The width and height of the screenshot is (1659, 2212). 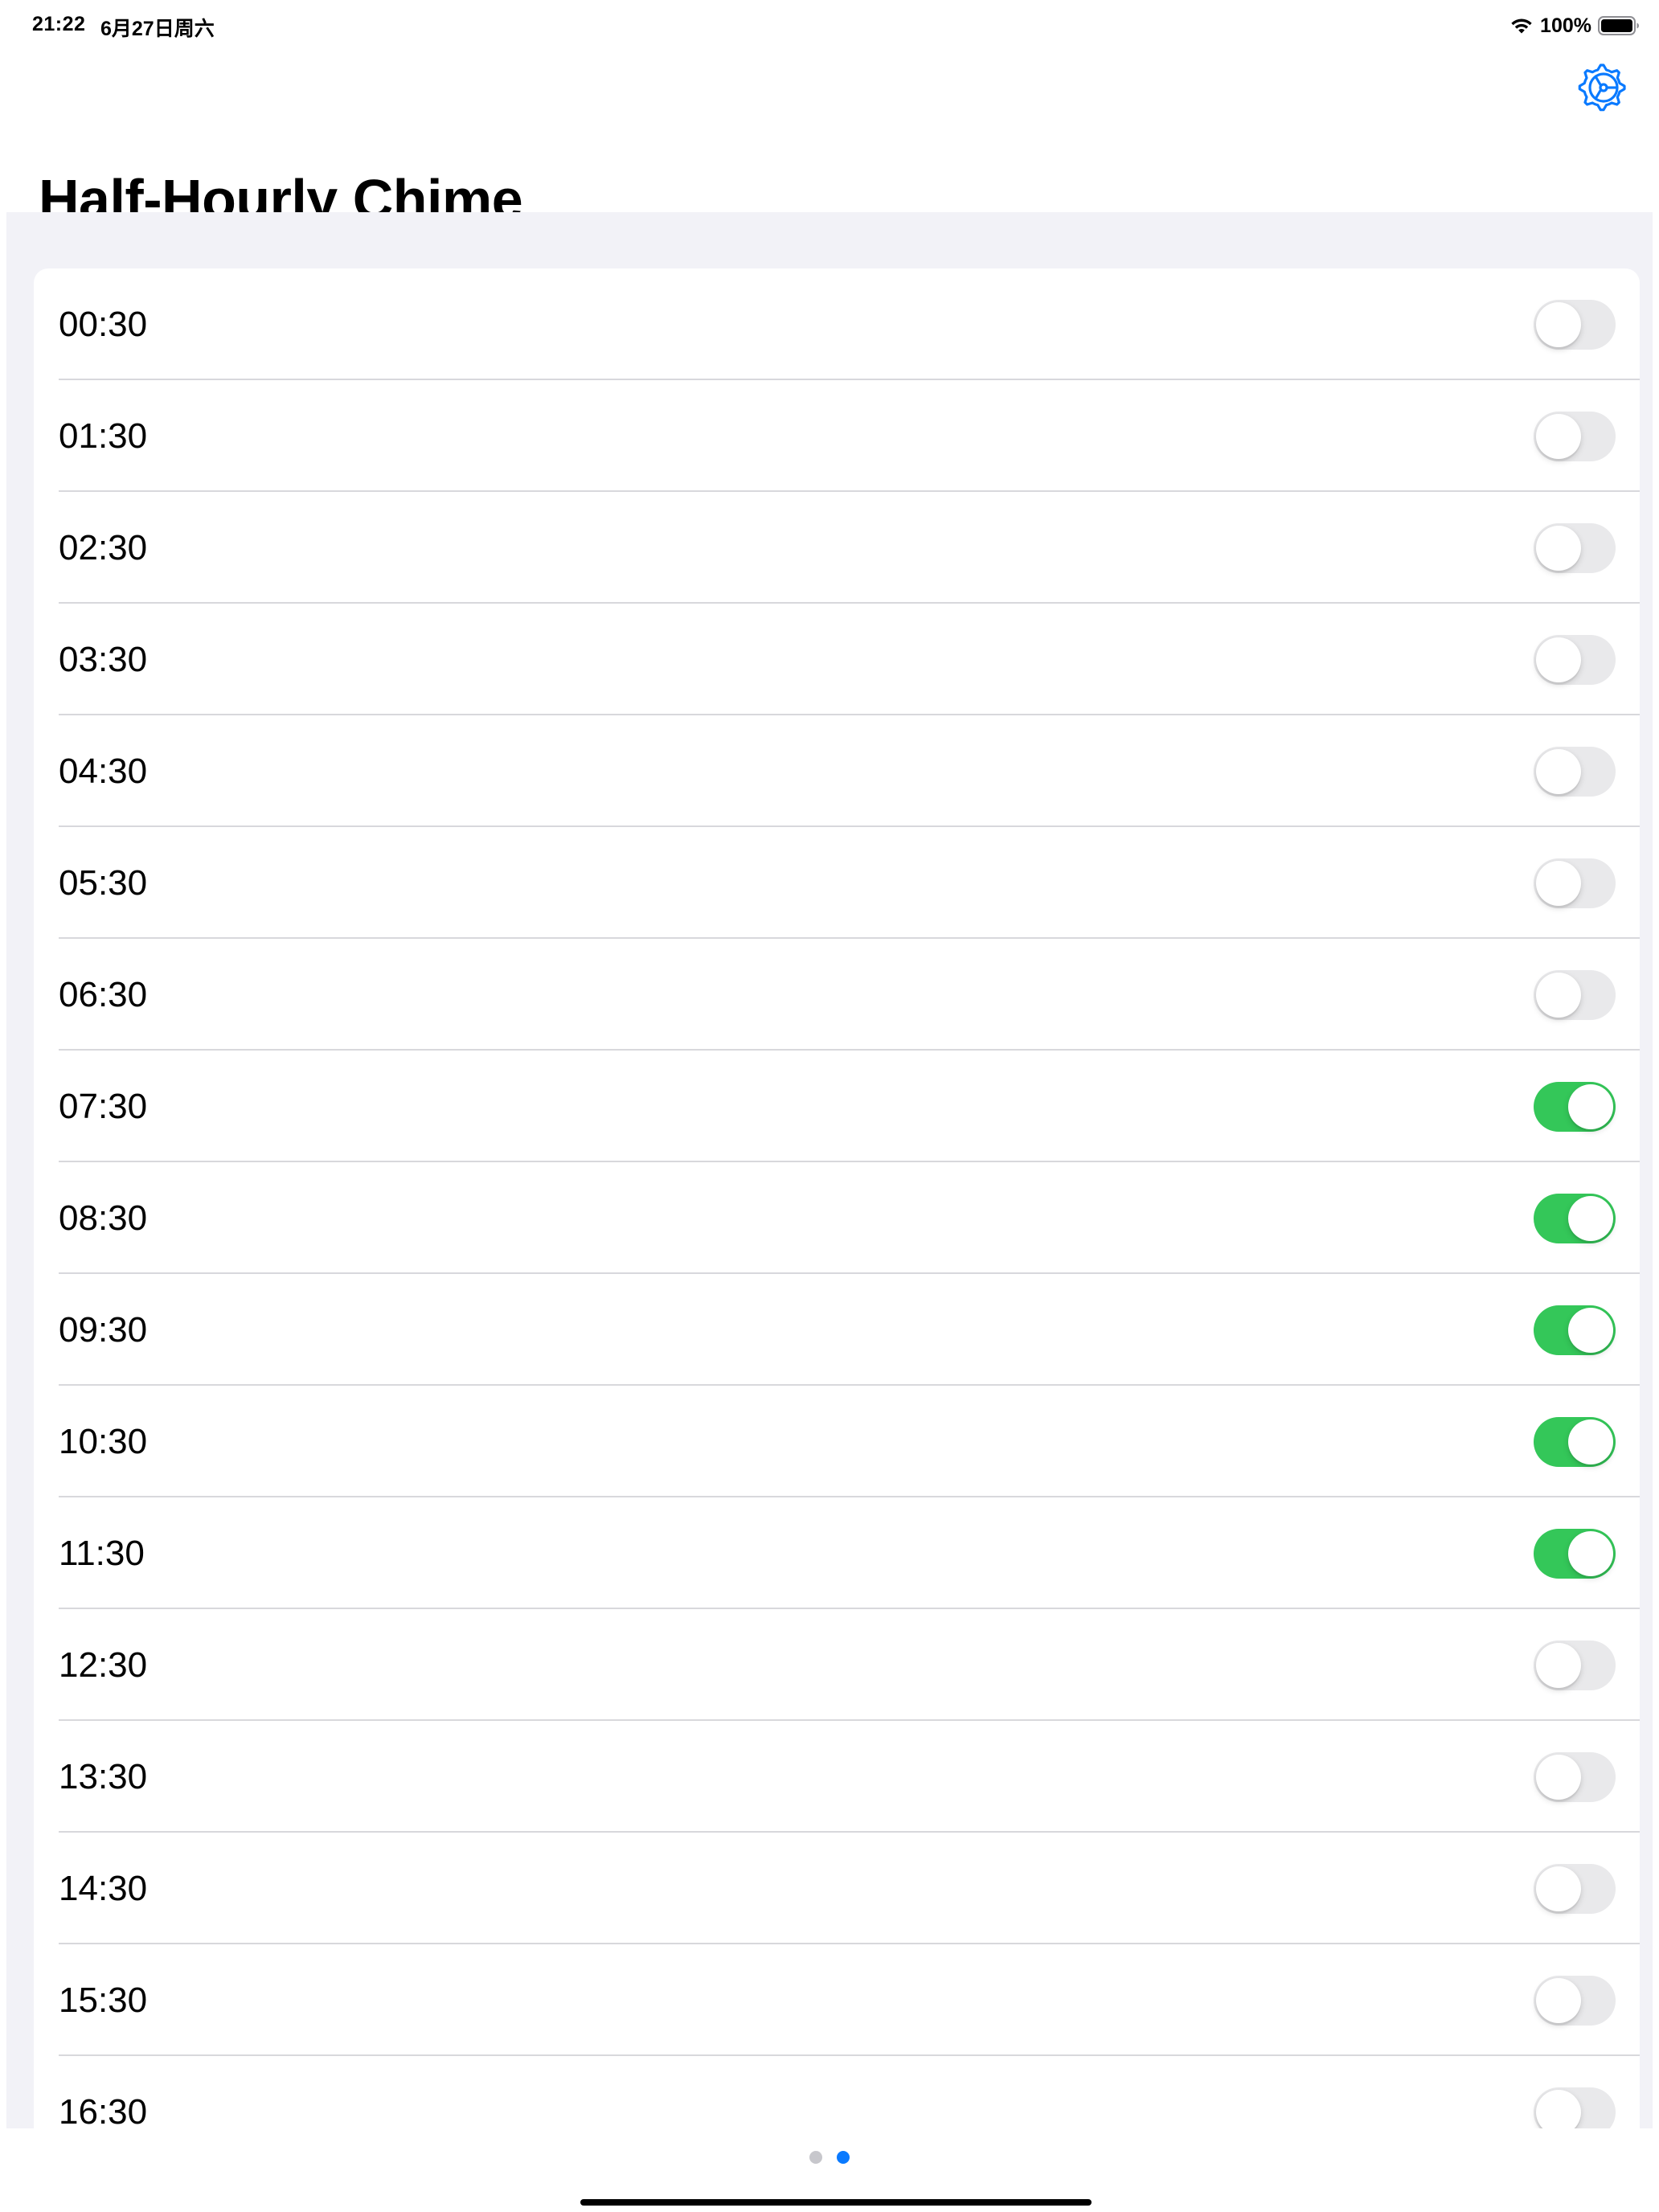 What do you see at coordinates (103, 1665) in the screenshot?
I see `chime-time-label: 12:30` at bounding box center [103, 1665].